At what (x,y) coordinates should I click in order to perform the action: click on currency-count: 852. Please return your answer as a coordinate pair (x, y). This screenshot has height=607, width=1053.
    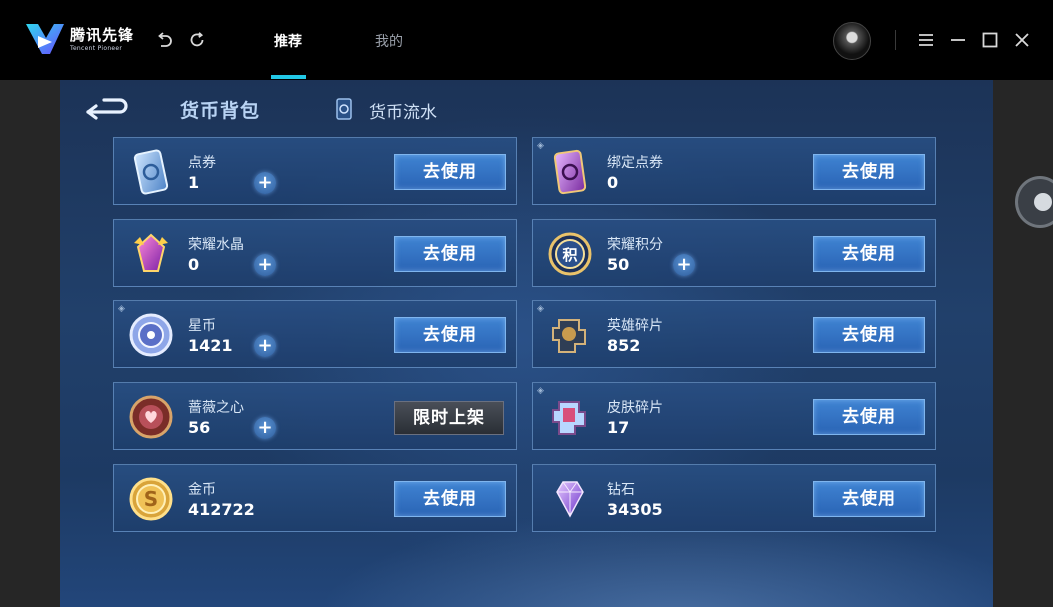
    Looking at the image, I should click on (624, 346).